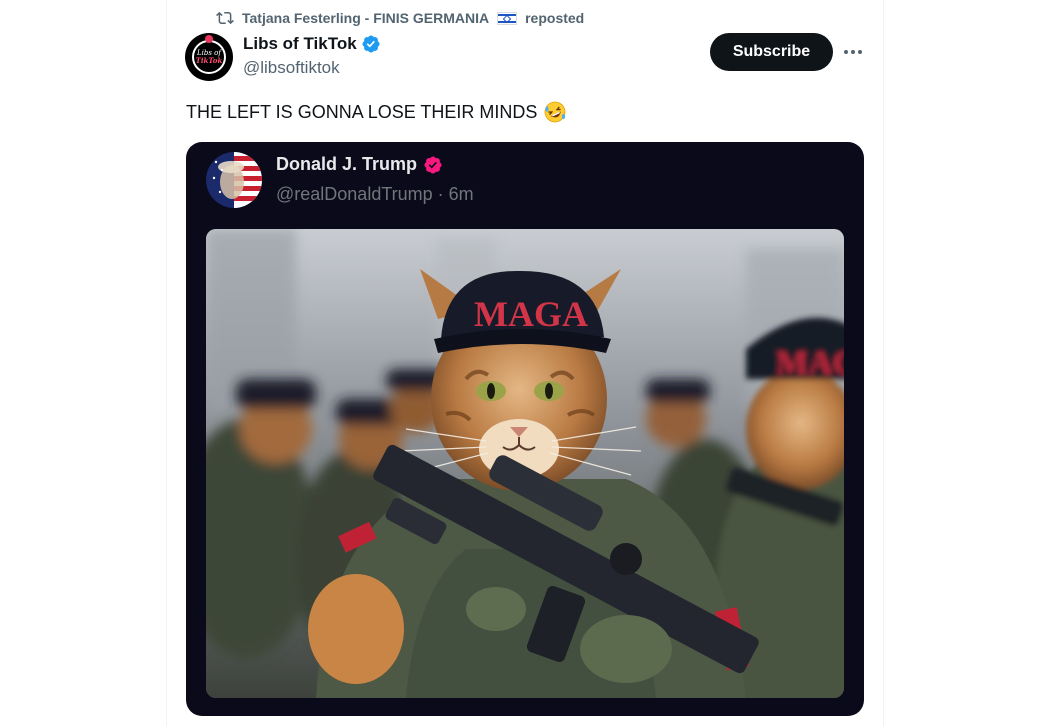 The width and height of the screenshot is (1050, 726). Describe the element at coordinates (853, 52) in the screenshot. I see `more-icon` at that location.